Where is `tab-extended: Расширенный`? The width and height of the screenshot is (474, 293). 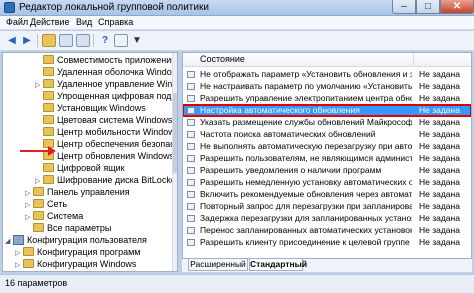 tab-extended: Расширенный is located at coordinates (218, 265).